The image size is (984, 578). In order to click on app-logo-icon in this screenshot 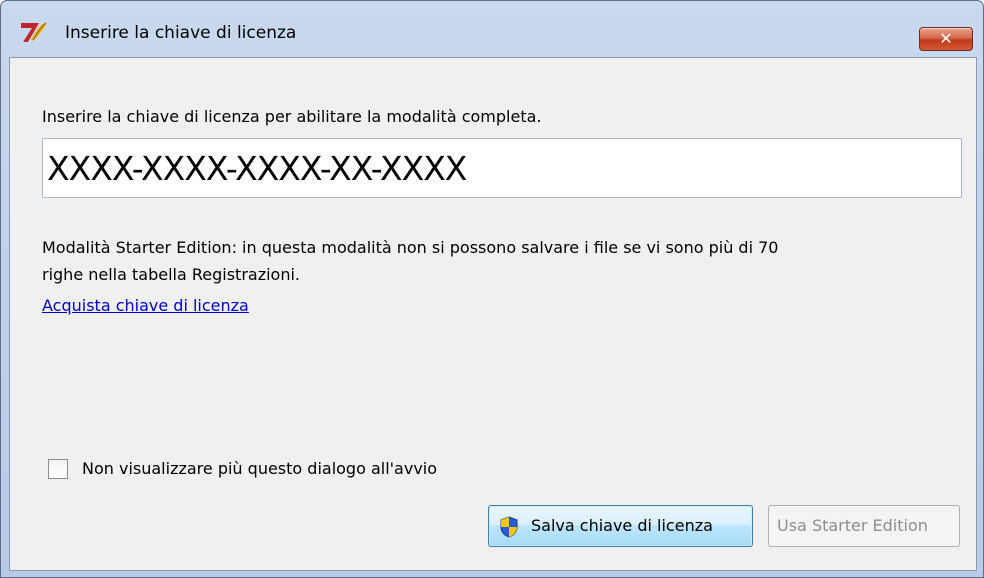, I will do `click(34, 32)`.